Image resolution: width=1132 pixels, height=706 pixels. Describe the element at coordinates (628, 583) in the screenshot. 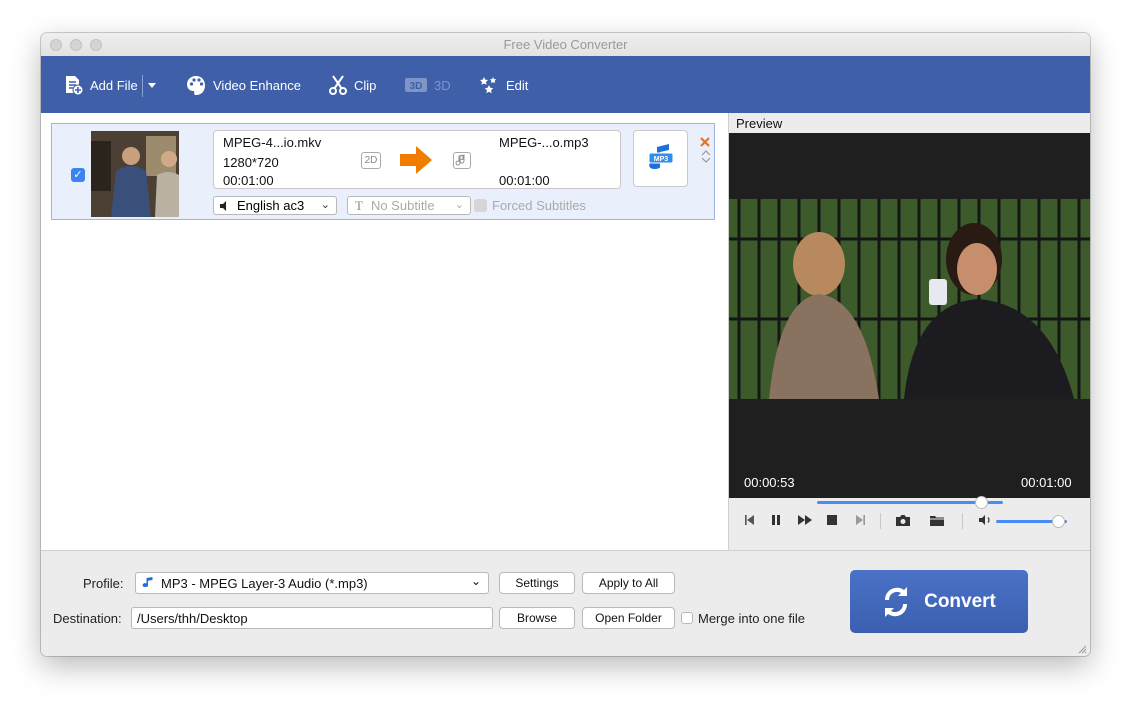

I see `apply-to-all-button: Apply to All` at that location.